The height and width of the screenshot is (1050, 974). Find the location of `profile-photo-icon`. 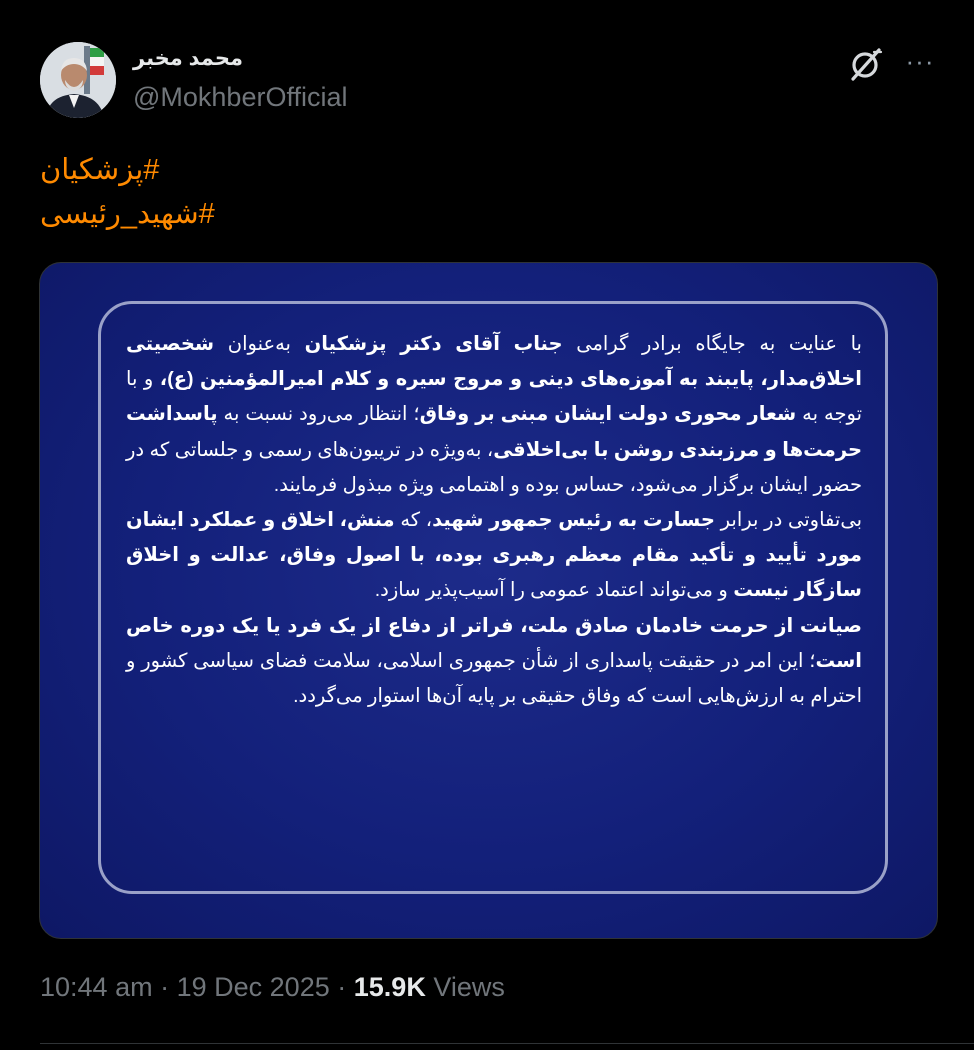

profile-photo-icon is located at coordinates (78, 80).